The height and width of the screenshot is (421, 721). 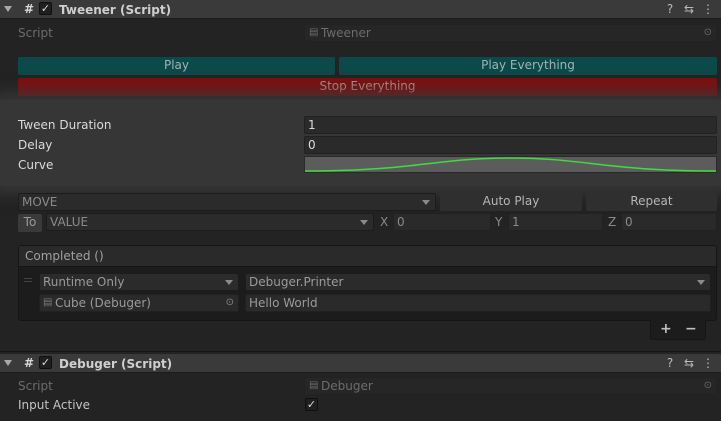 What do you see at coordinates (312, 145) in the screenshot?
I see `delay-value: 0` at bounding box center [312, 145].